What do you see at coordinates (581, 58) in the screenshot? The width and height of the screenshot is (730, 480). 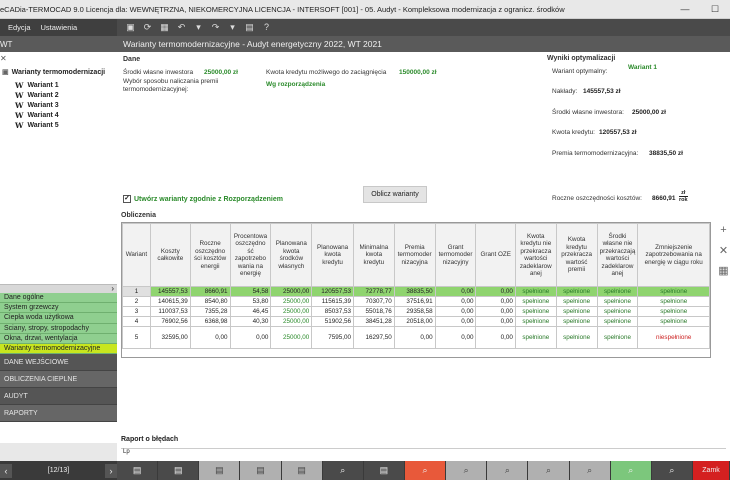 I see `wyniki-heading: Wyniki optymalizacji` at bounding box center [581, 58].